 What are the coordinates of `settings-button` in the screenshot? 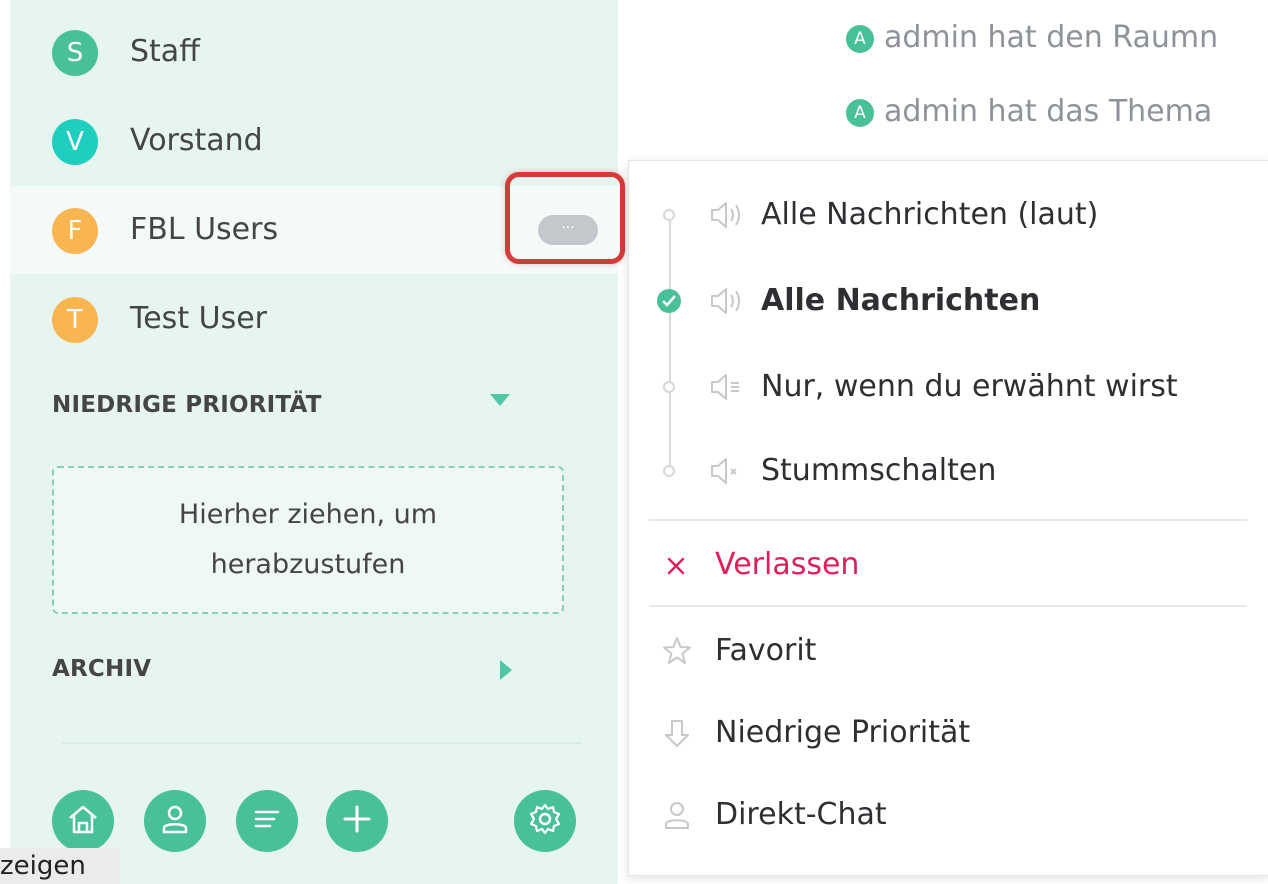 It's located at (545, 821).